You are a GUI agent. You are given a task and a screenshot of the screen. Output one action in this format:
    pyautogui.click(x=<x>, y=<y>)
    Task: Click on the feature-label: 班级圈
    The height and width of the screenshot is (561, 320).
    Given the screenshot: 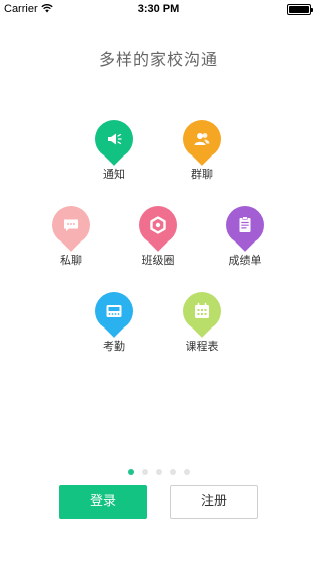 What is the action you would take?
    pyautogui.click(x=158, y=260)
    